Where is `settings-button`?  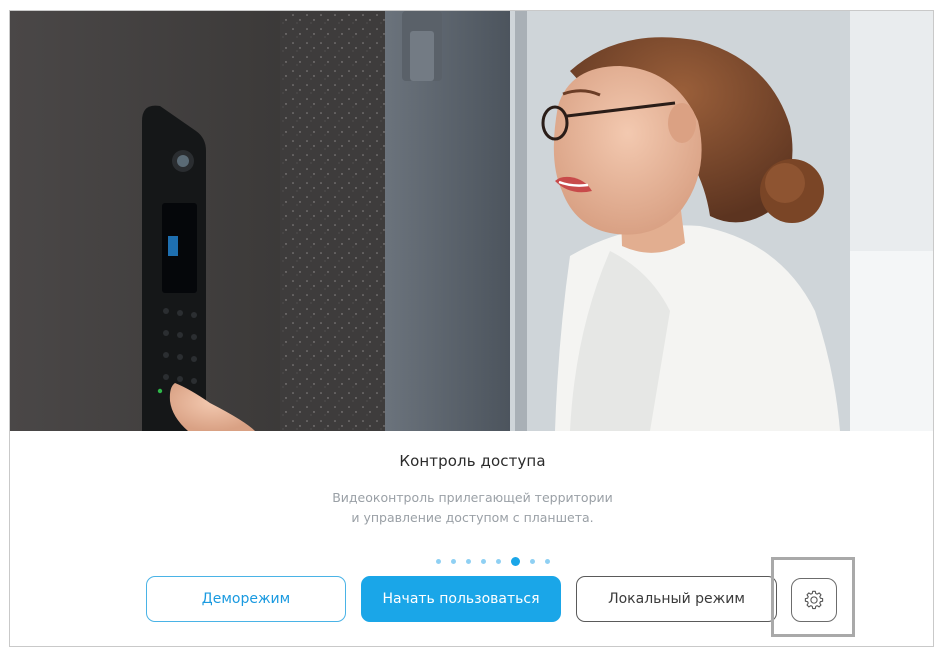
settings-button is located at coordinates (814, 600).